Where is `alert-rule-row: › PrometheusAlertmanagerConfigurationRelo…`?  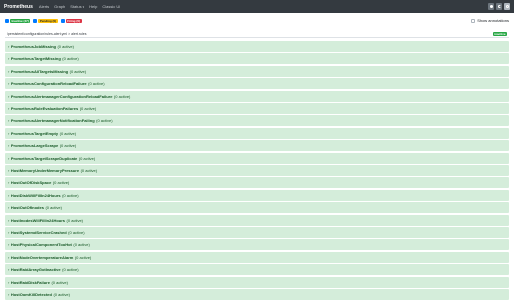 alert-rule-row: › PrometheusAlertmanagerConfigurationRelo… is located at coordinates (257, 96).